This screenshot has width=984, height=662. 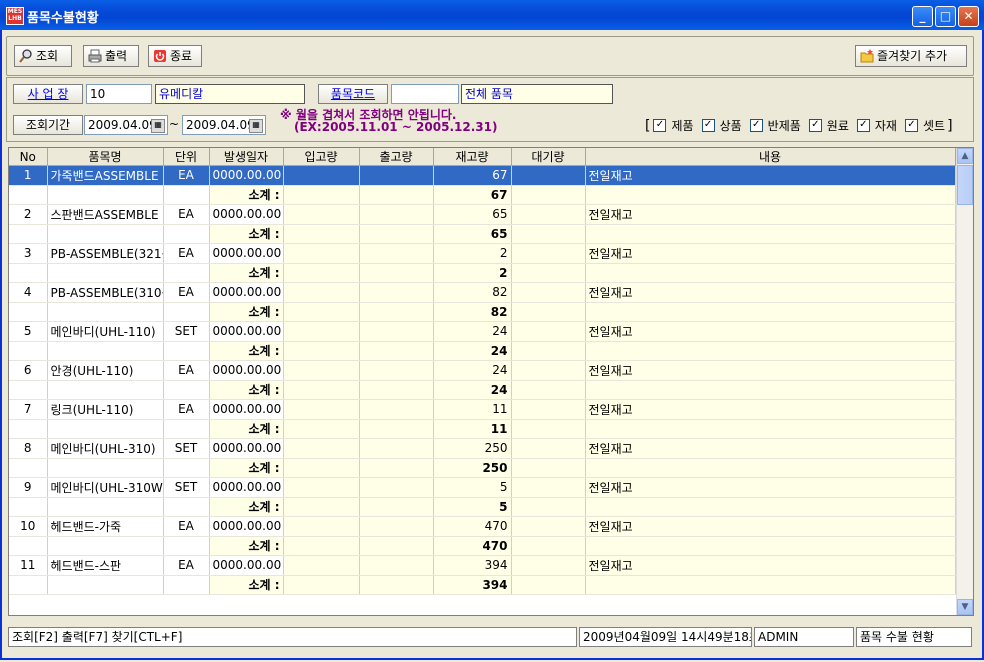 What do you see at coordinates (28, 487) in the screenshot?
I see `cell-no: 9` at bounding box center [28, 487].